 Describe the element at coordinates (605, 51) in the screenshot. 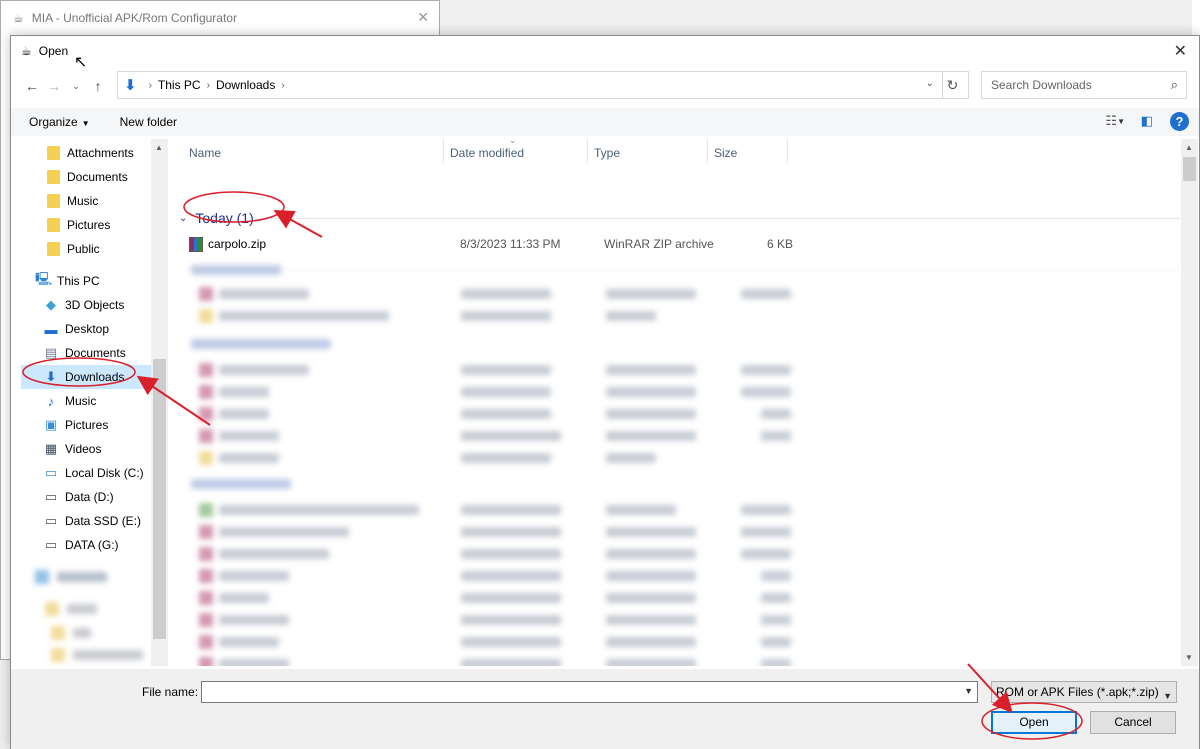

I see `dialog-titlebar: ☕ Open ✕` at that location.